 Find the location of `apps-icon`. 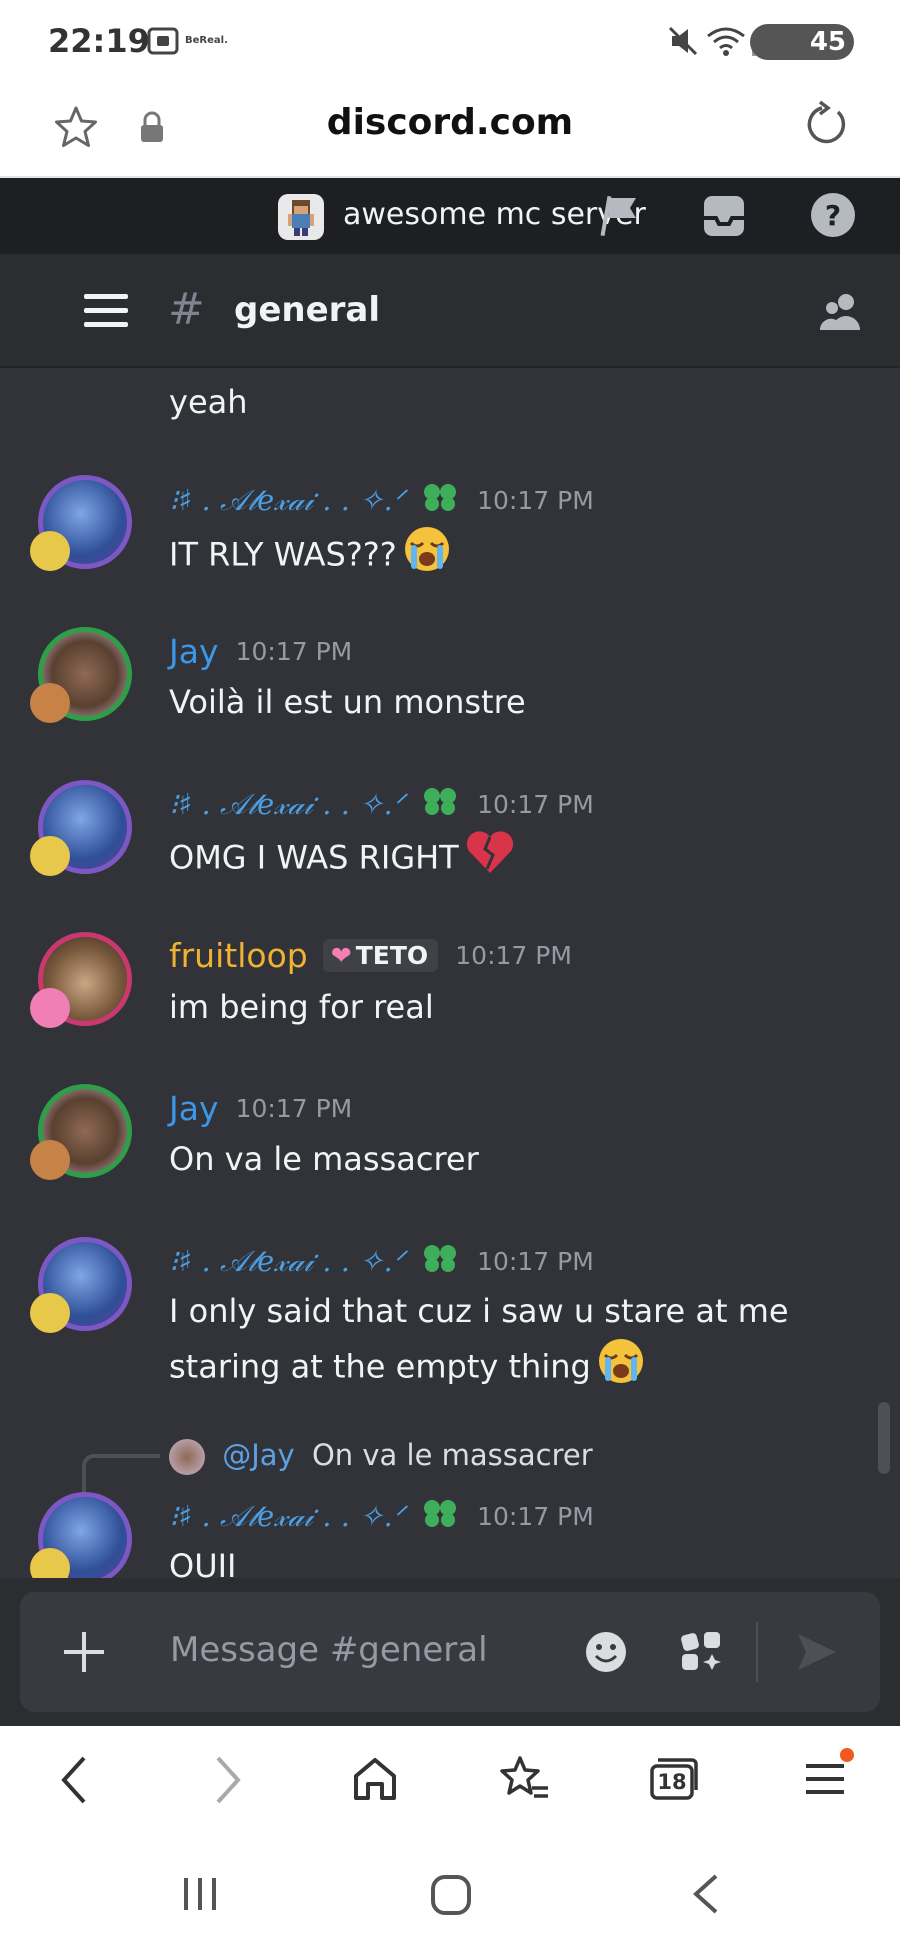

apps-icon is located at coordinates (701, 1653).